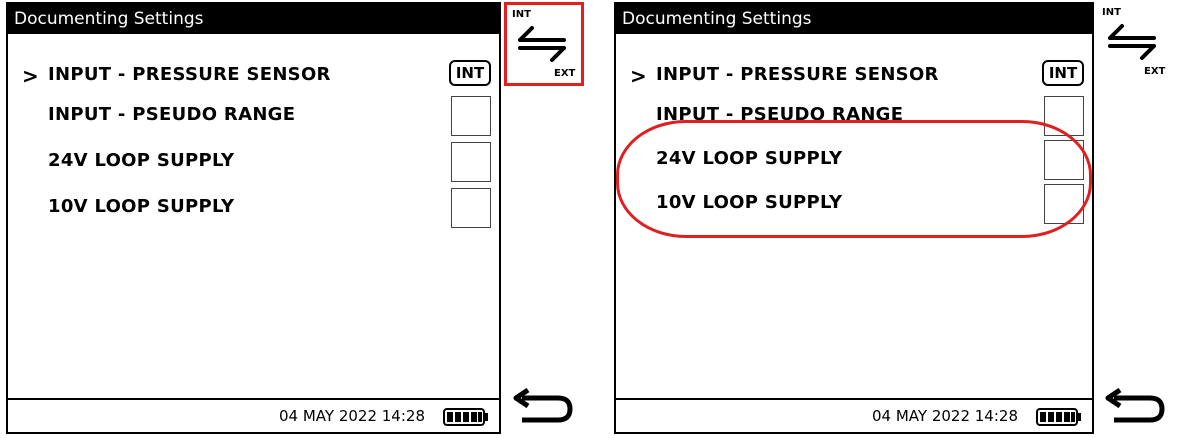 Image resolution: width=1178 pixels, height=438 pixels. I want to click on item-label: 10V LOOP SUPPLY, so click(141, 206).